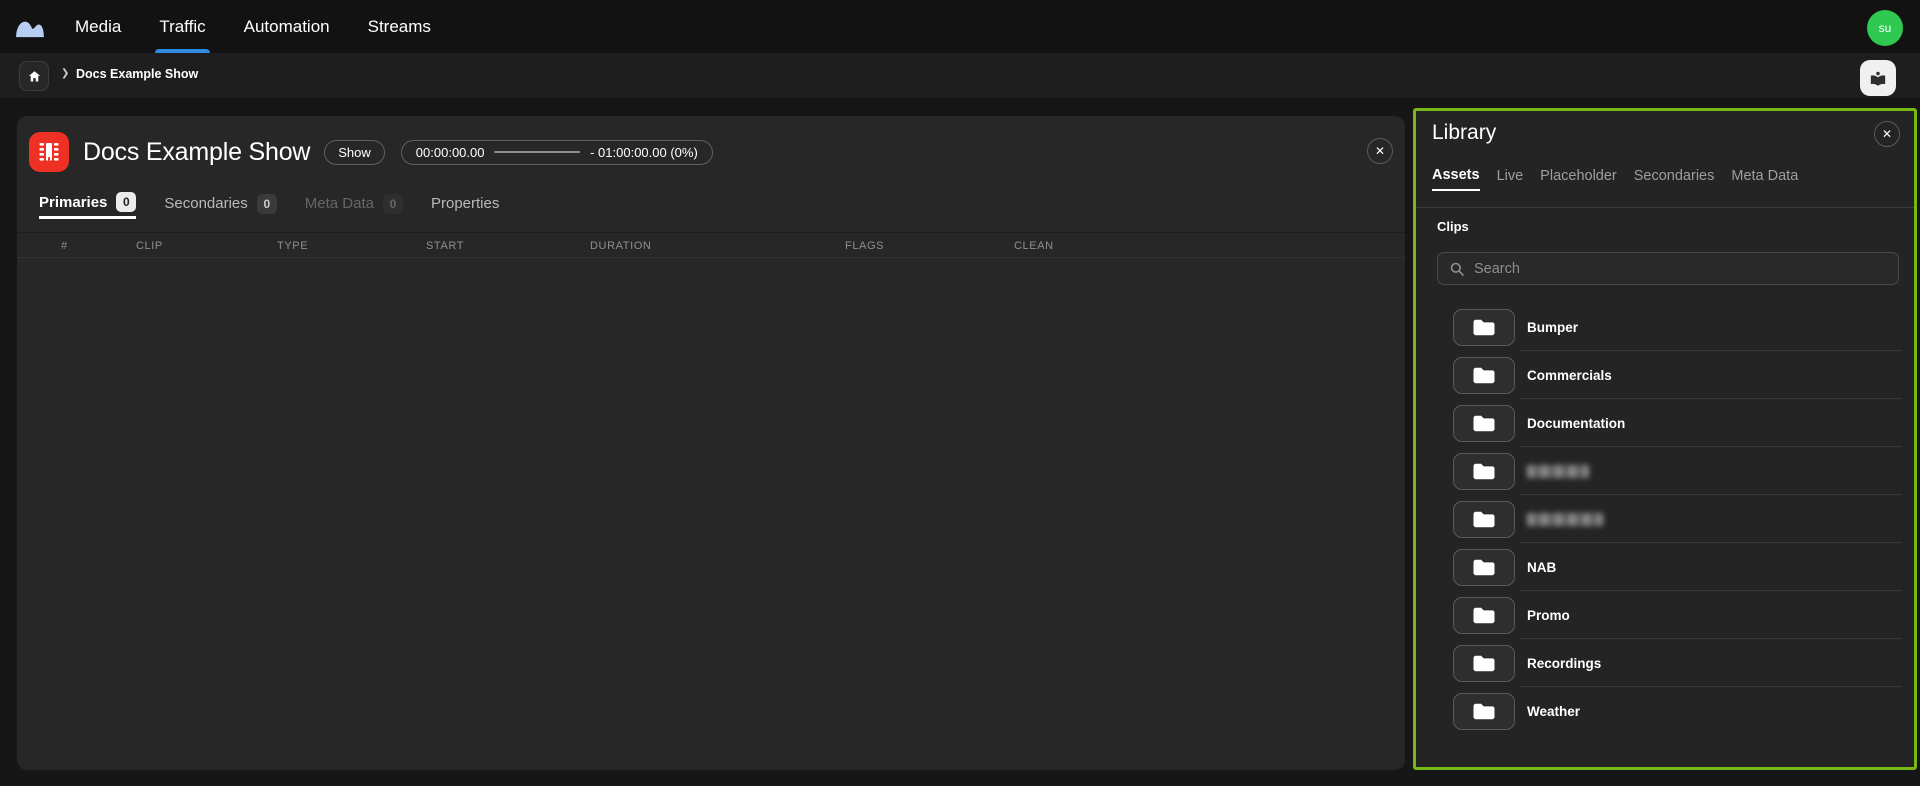  What do you see at coordinates (1564, 663) in the screenshot?
I see `folder-label: Recordings` at bounding box center [1564, 663].